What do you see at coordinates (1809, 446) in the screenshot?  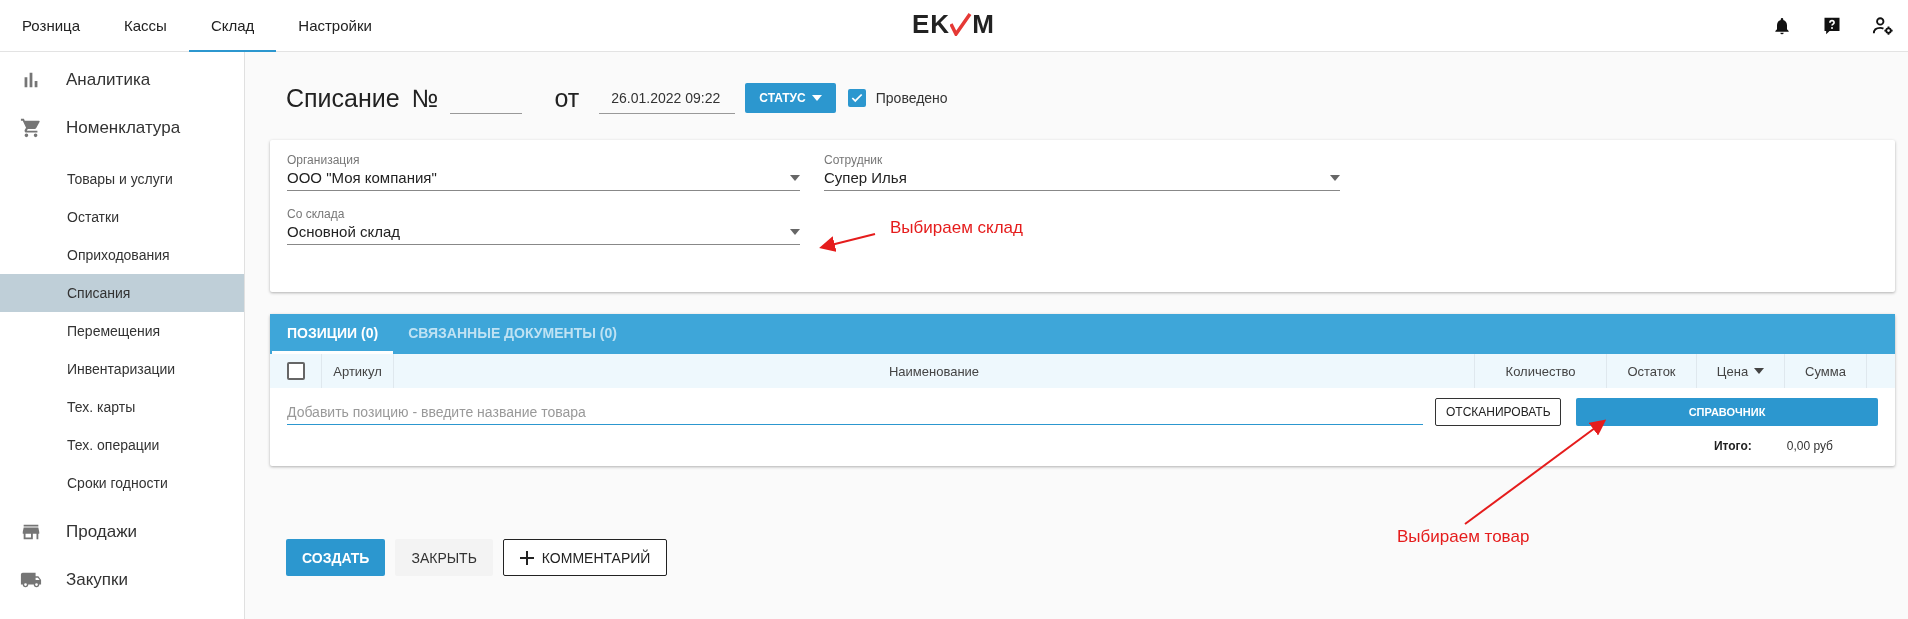 I see `total-value: 0,00 руб` at bounding box center [1809, 446].